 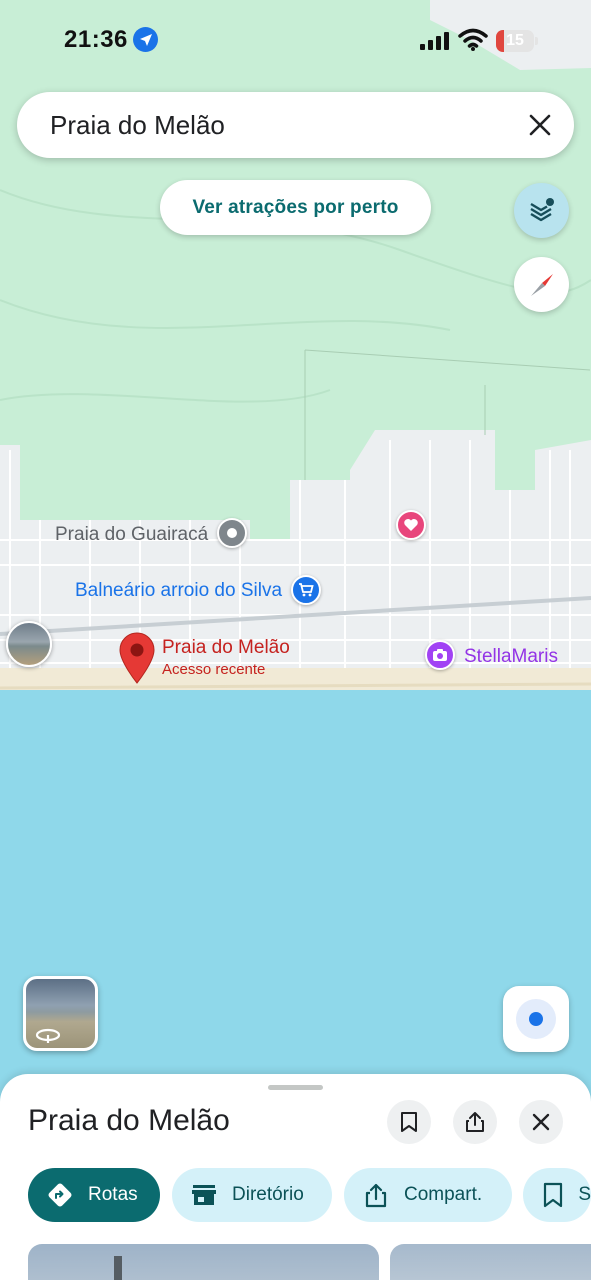 I want to click on share-chip-button: Compart., so click(x=428, y=1195).